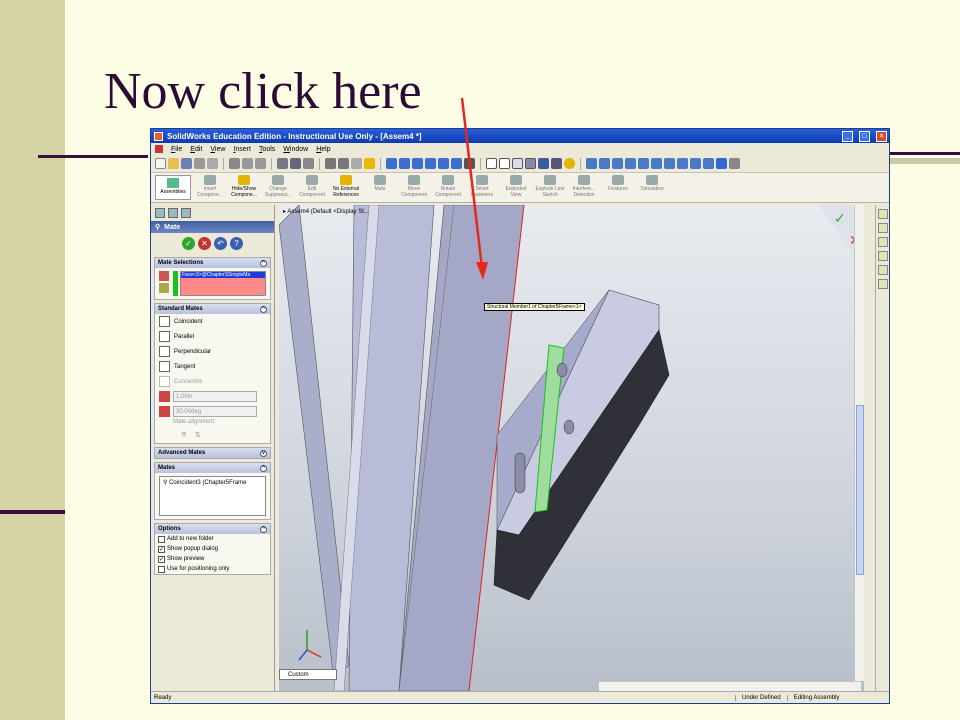 This screenshot has width=960, height=720. What do you see at coordinates (323, 149) in the screenshot?
I see `menu-help: Help` at bounding box center [323, 149].